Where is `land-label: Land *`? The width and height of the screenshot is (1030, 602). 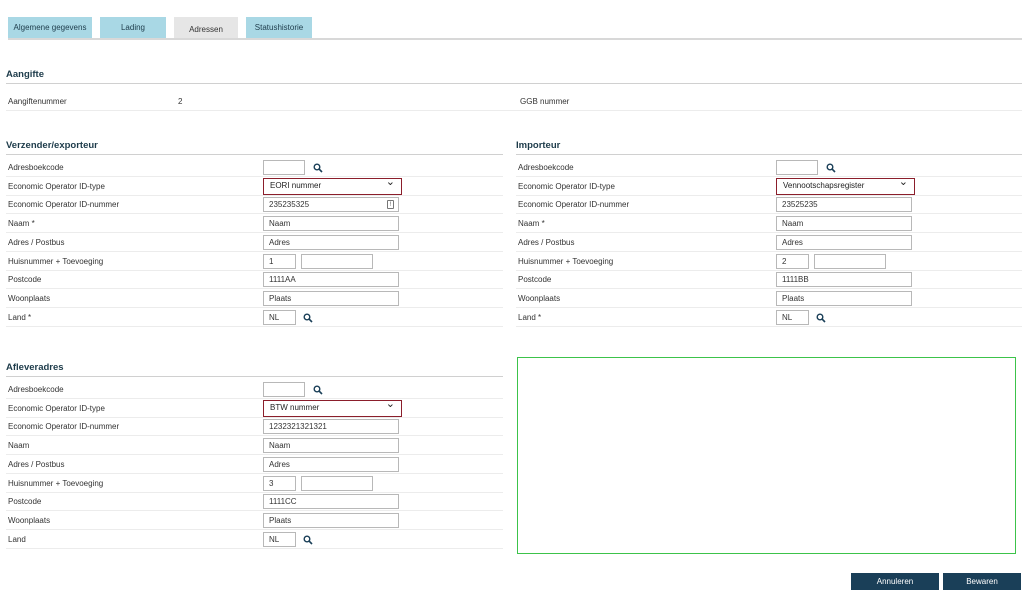 land-label: Land * is located at coordinates (20, 317).